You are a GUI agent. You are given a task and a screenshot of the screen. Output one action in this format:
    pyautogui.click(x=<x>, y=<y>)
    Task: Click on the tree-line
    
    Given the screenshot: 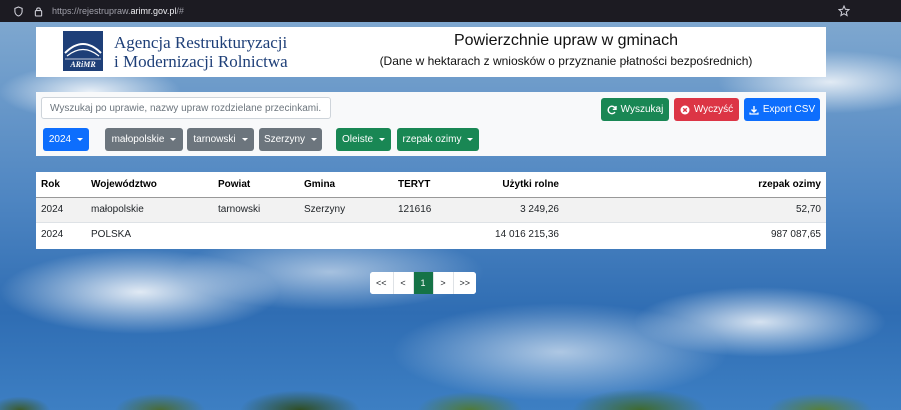 What is the action you would take?
    pyautogui.click(x=450, y=395)
    